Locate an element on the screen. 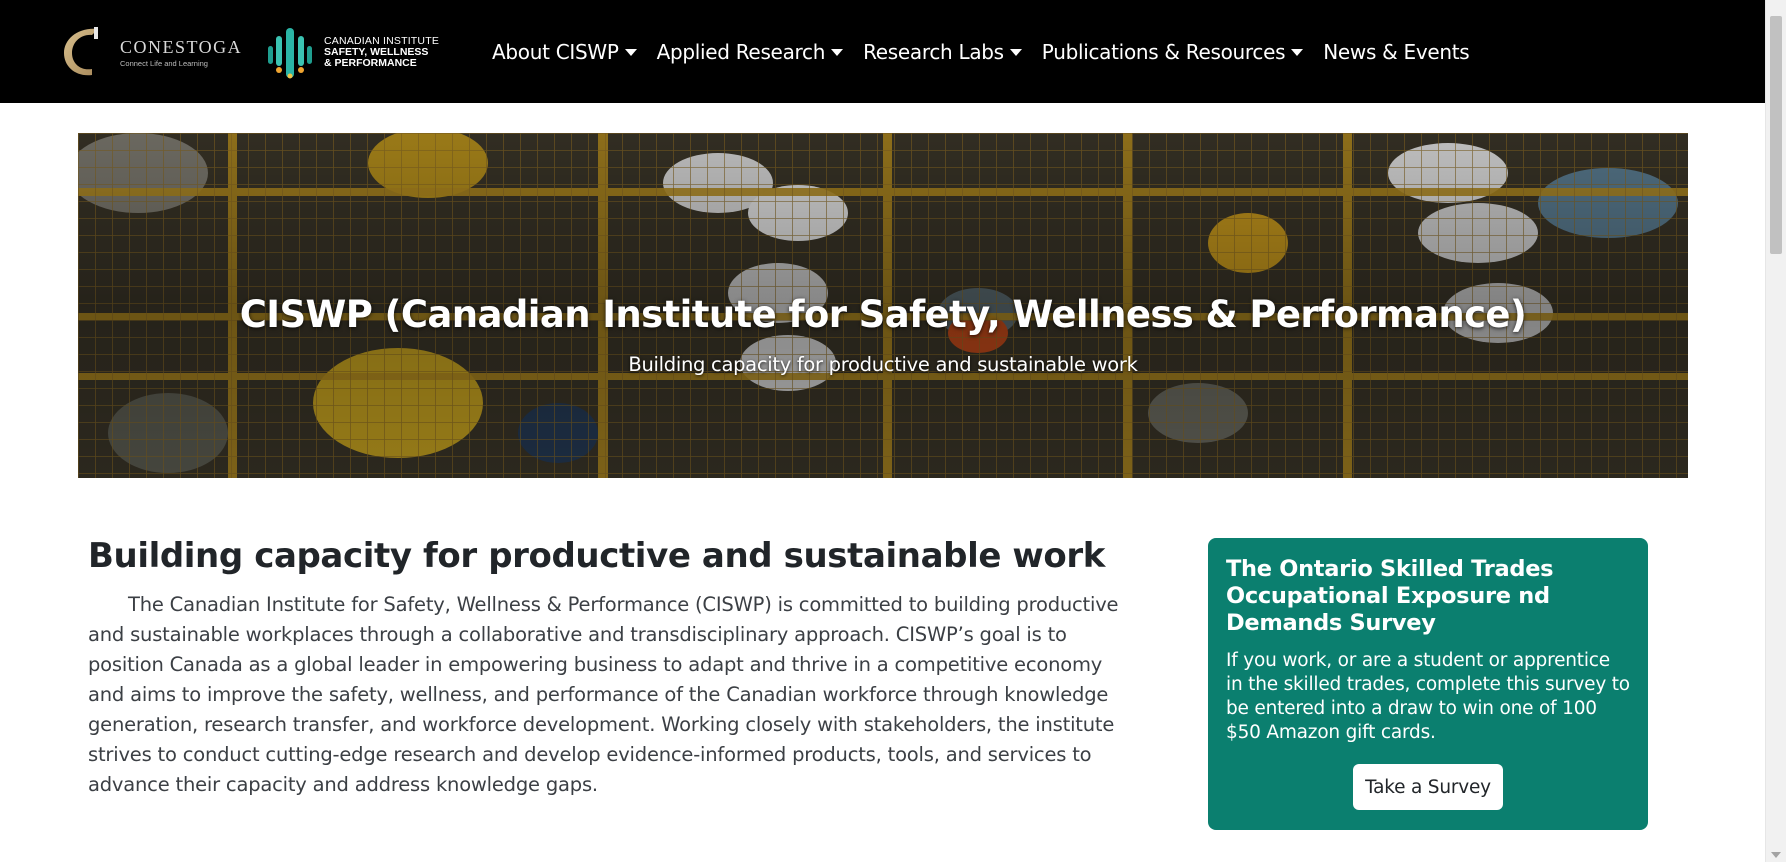 The height and width of the screenshot is (862, 1786). nav-about-ciswp-label: About CISWP is located at coordinates (555, 51).